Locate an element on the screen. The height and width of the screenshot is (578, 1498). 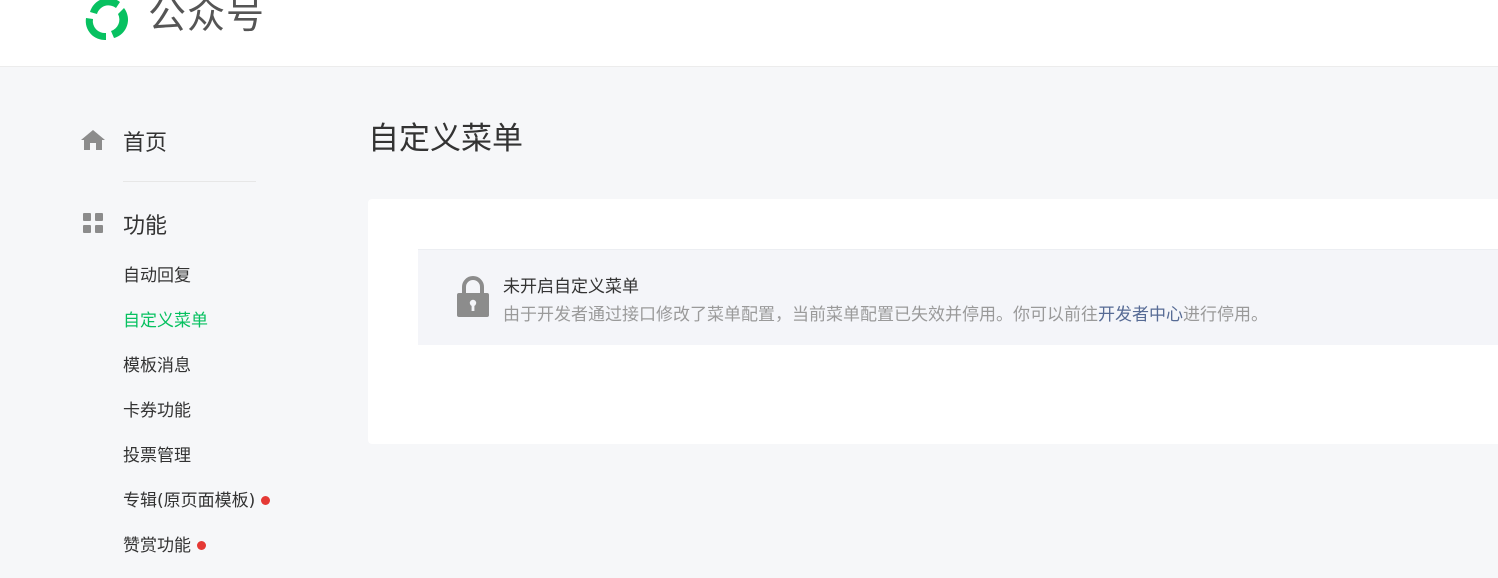
grid-icon is located at coordinates (93, 223).